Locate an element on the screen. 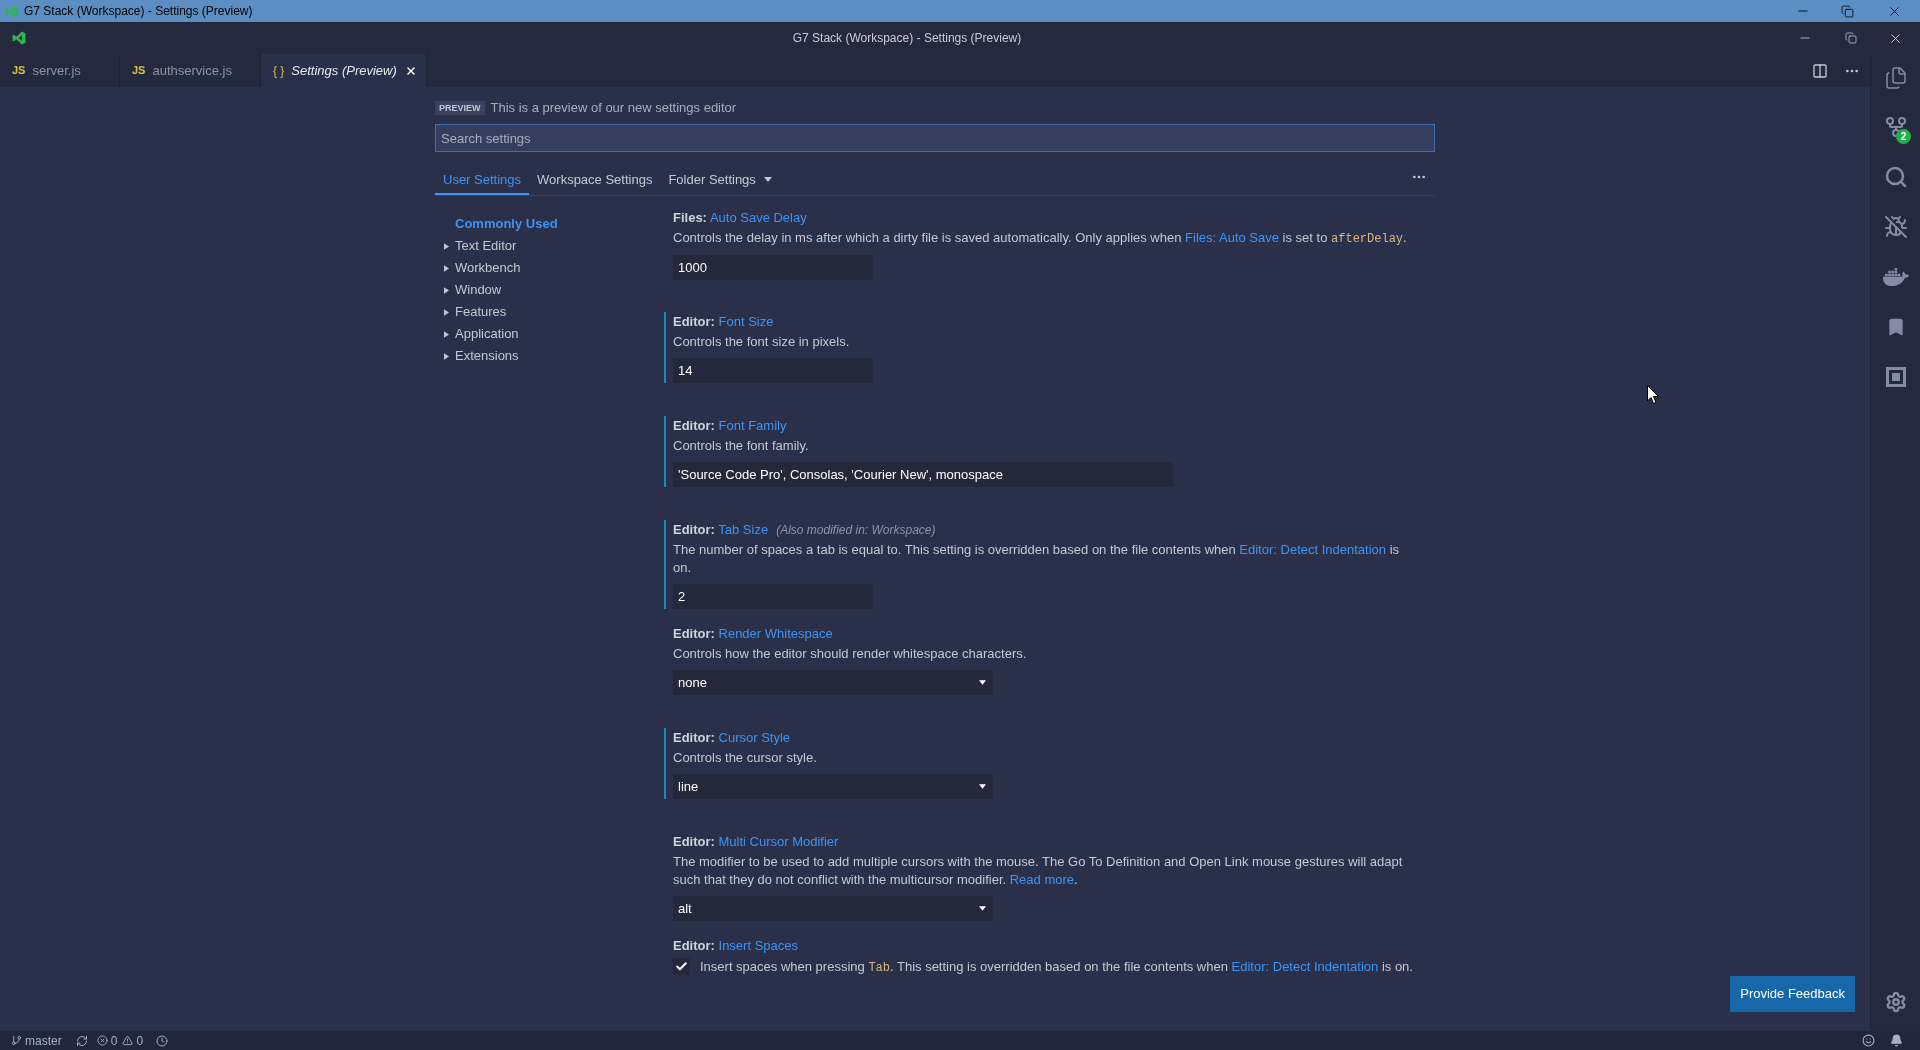  toc-item: Features is located at coordinates (471, 312).